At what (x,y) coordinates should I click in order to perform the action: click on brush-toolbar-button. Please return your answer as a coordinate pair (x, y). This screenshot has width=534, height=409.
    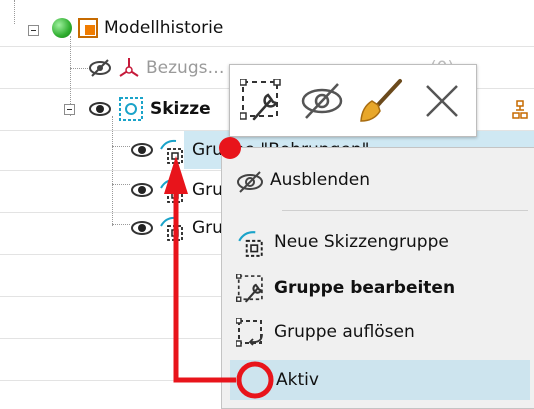
    Looking at the image, I should click on (381, 101).